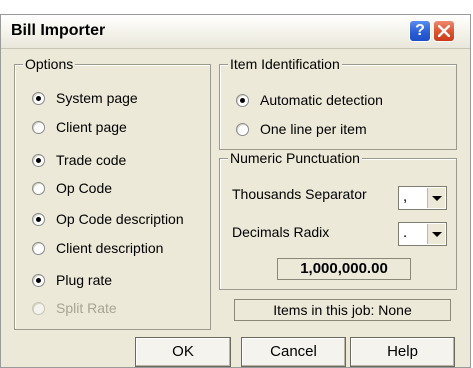 This screenshot has width=473, height=368. I want to click on radio-one-line-per-item: One line per item, so click(301, 129).